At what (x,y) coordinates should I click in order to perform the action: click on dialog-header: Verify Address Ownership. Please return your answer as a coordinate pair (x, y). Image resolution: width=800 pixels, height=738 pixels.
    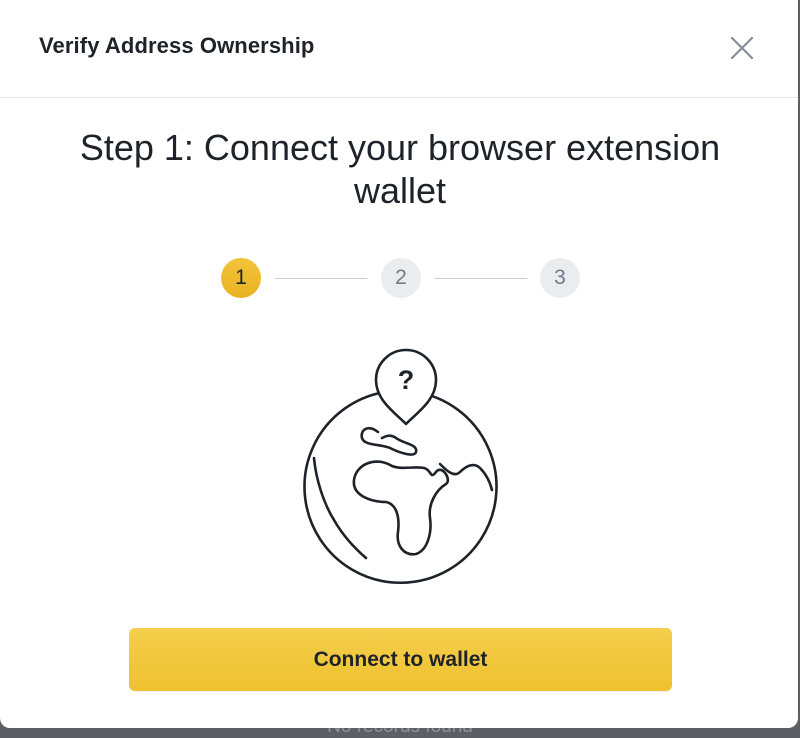
    Looking at the image, I should click on (399, 49).